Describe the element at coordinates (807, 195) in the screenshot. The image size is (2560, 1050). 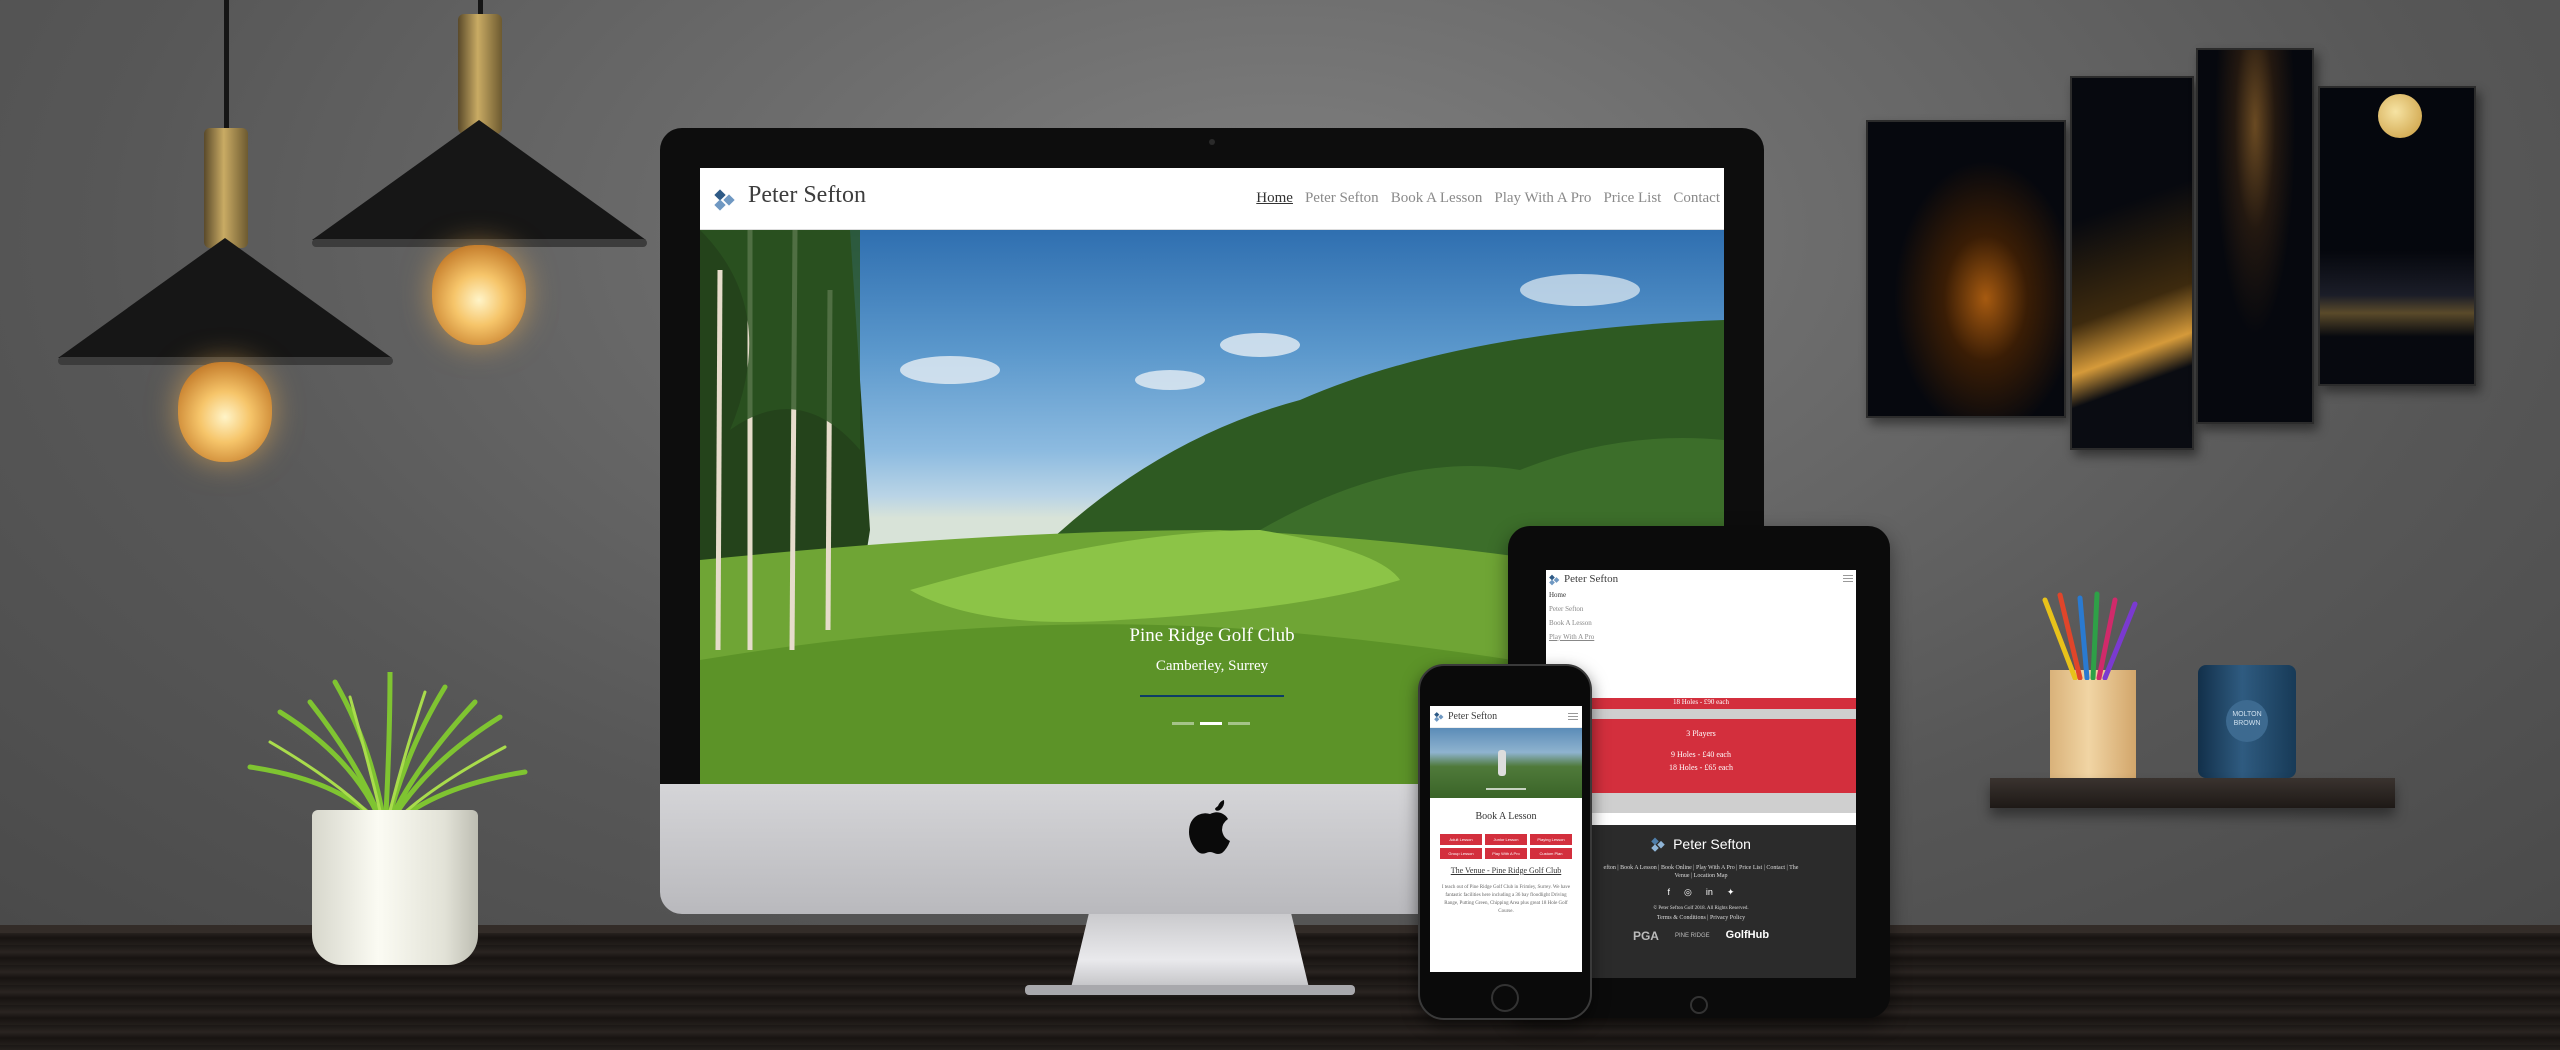
I see `site-title: Peter Sefton` at that location.